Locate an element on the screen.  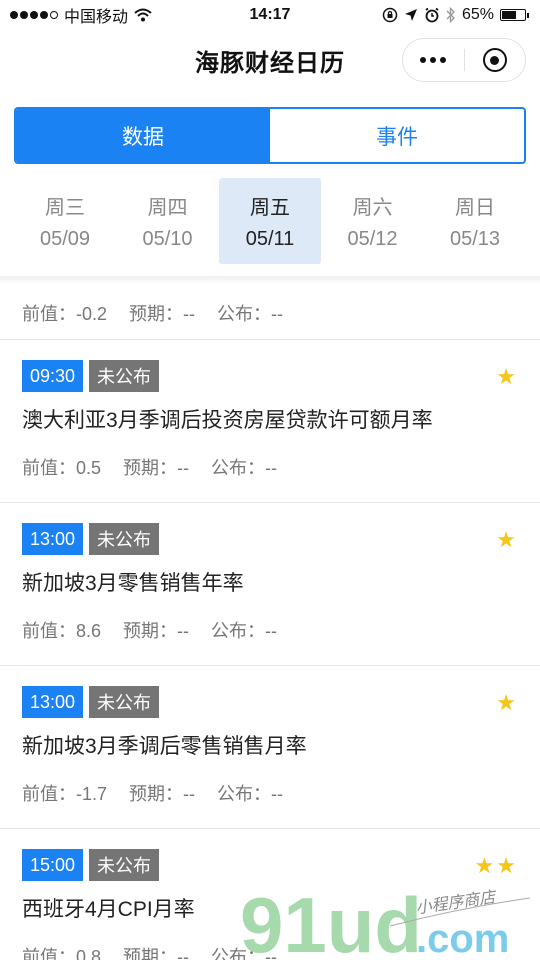
alarm-icon is located at coordinates (432, 15).